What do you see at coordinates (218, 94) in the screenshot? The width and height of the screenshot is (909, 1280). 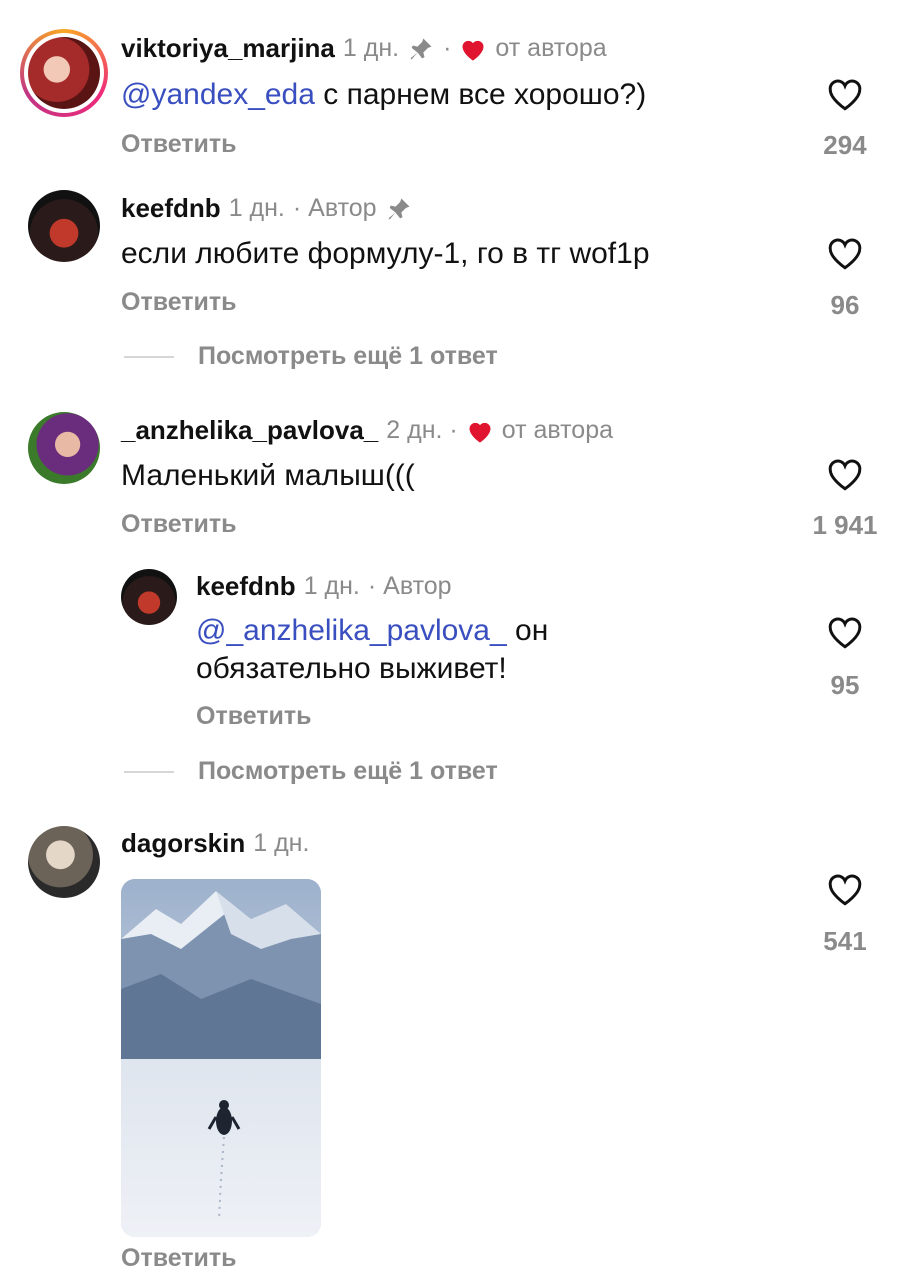 I see `mention-link: @yandex_eda` at bounding box center [218, 94].